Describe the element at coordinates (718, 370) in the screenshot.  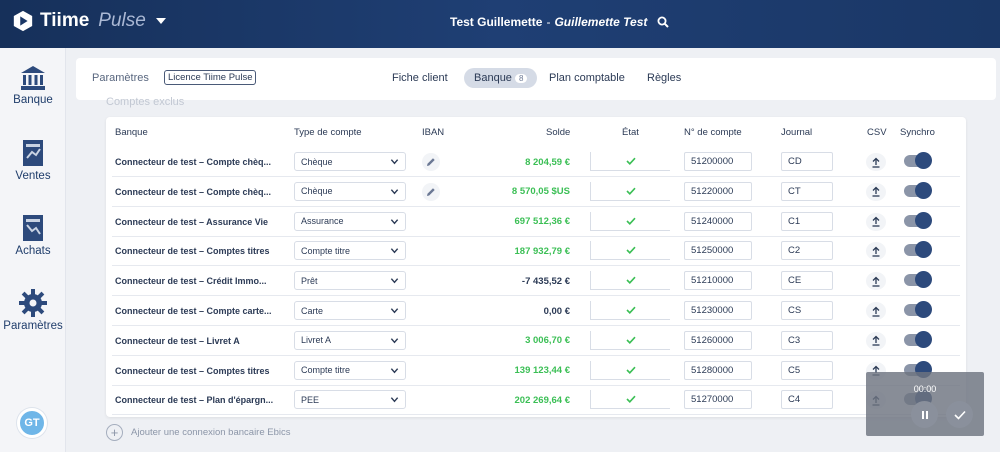
I see `account-number-field: 51280000` at that location.